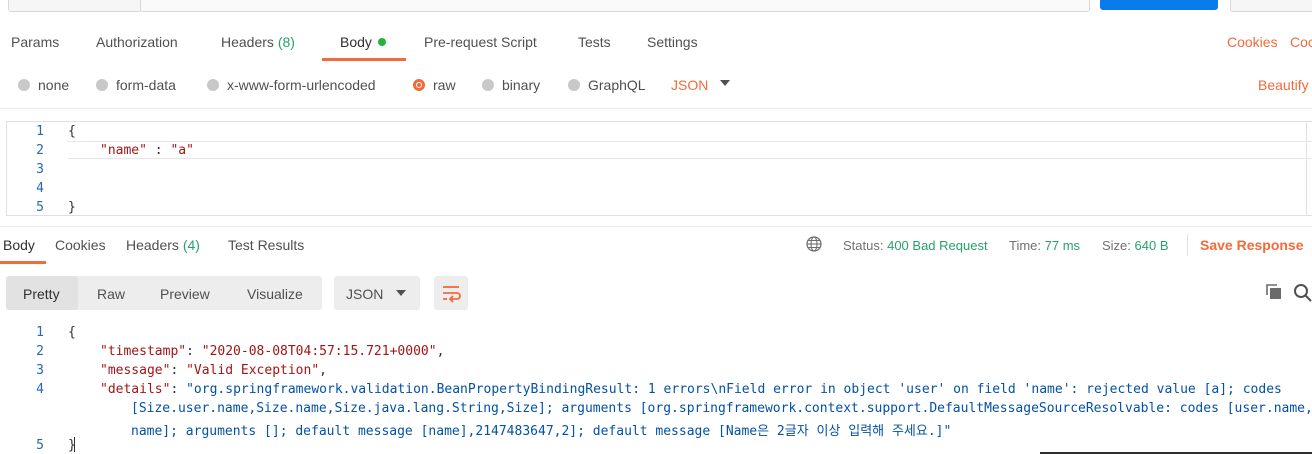 Image resolution: width=1312 pixels, height=454 pixels. I want to click on save-button, so click(1271, 6).